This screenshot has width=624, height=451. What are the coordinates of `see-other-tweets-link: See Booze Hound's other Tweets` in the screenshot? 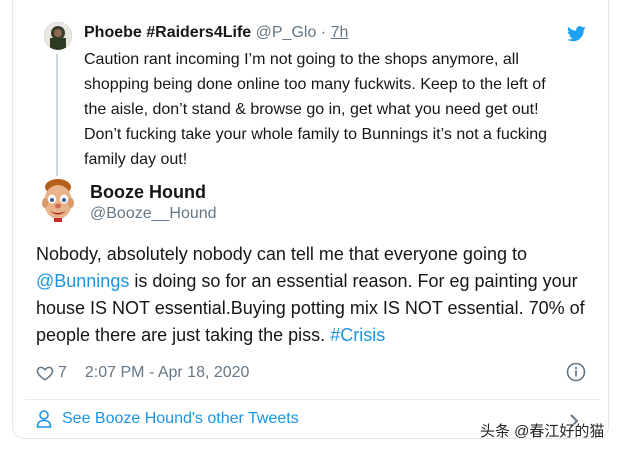 It's located at (167, 419).